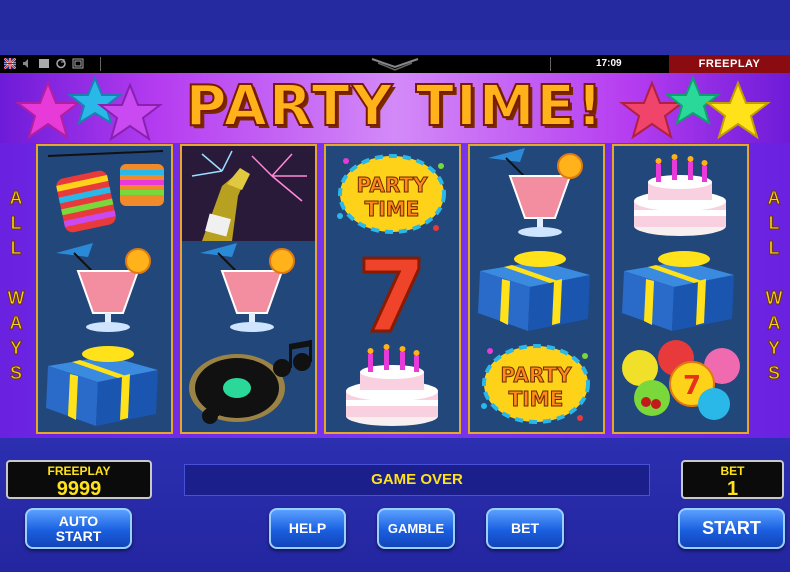 Image resolution: width=790 pixels, height=572 pixels. I want to click on balloons-symbol: 7, so click(680, 383).